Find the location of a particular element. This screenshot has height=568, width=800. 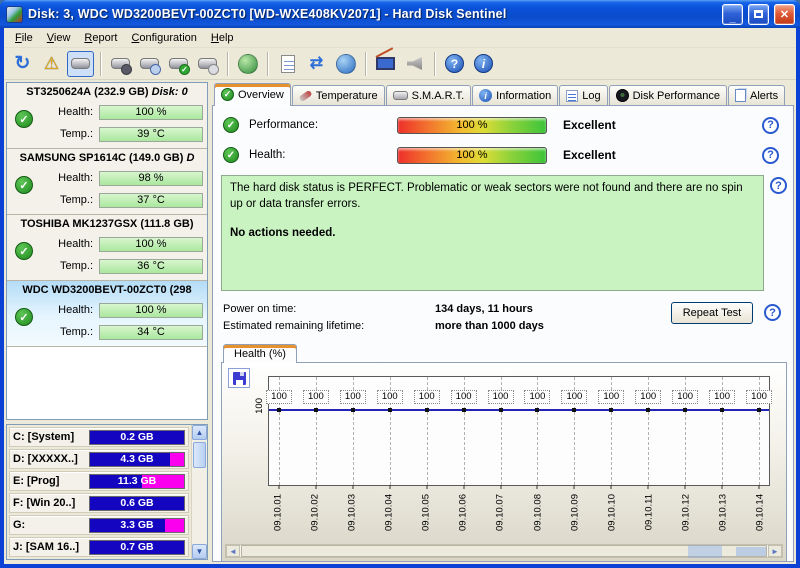

performance-value: 100 % is located at coordinates (472, 125).